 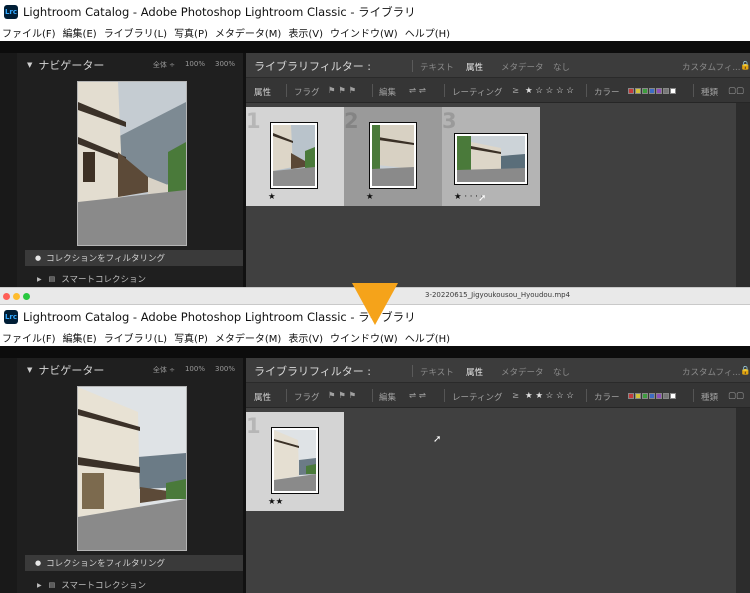 What do you see at coordinates (26, 296) in the screenshot?
I see `zoom-icon` at bounding box center [26, 296].